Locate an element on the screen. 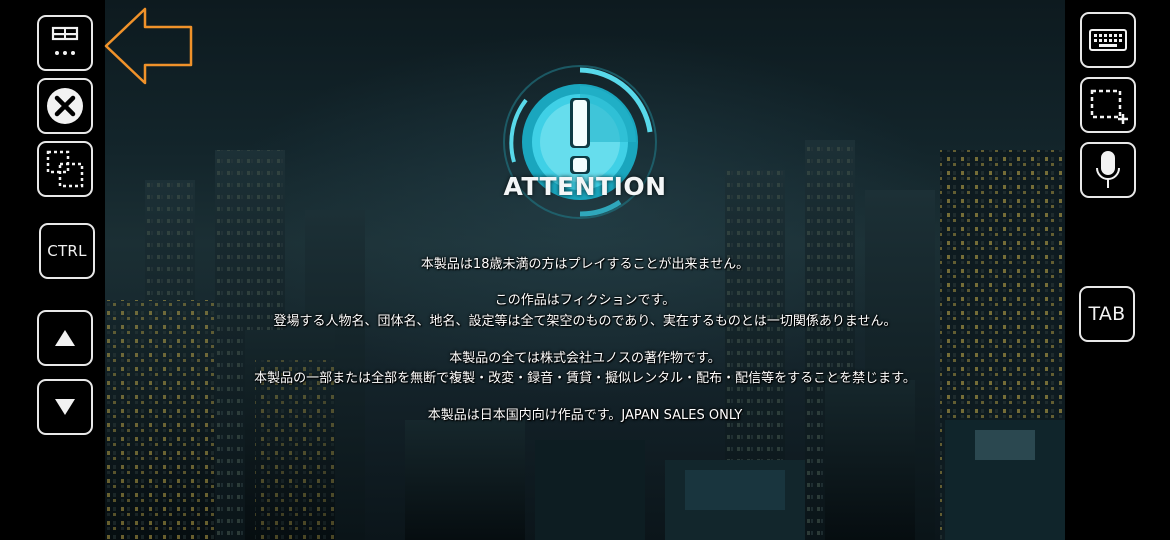  notice-line-age: 本製品は18歳未満の方はプレイすることが出来ません。 is located at coordinates (585, 264).